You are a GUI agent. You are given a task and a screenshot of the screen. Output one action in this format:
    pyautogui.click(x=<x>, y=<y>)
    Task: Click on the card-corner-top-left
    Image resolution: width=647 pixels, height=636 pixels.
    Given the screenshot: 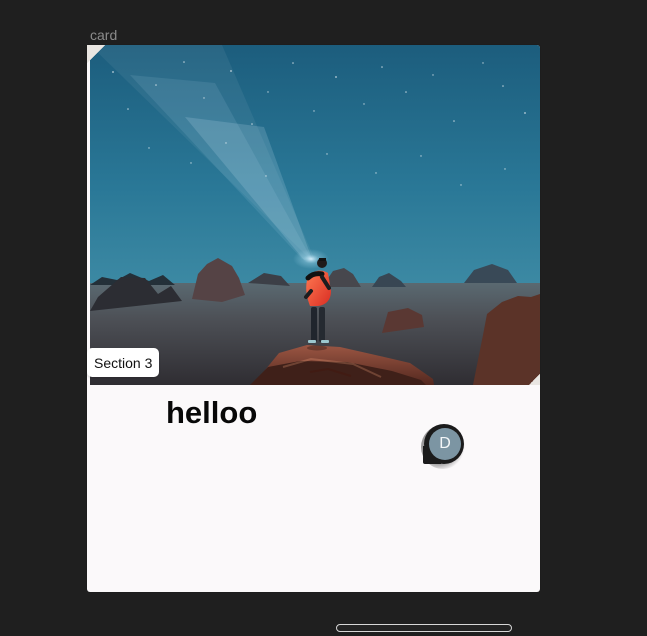 What is the action you would take?
    pyautogui.click(x=96, y=54)
    